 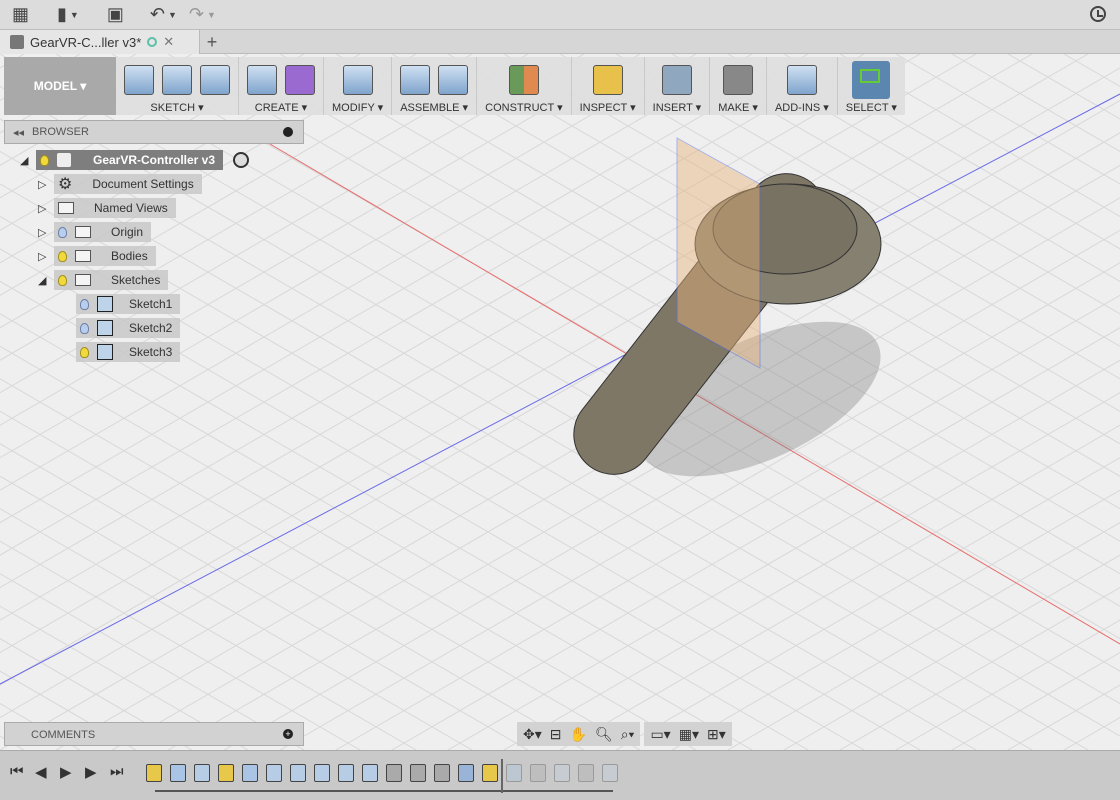 I want to click on tree-item: ▷ Origin, so click(x=95, y=232).